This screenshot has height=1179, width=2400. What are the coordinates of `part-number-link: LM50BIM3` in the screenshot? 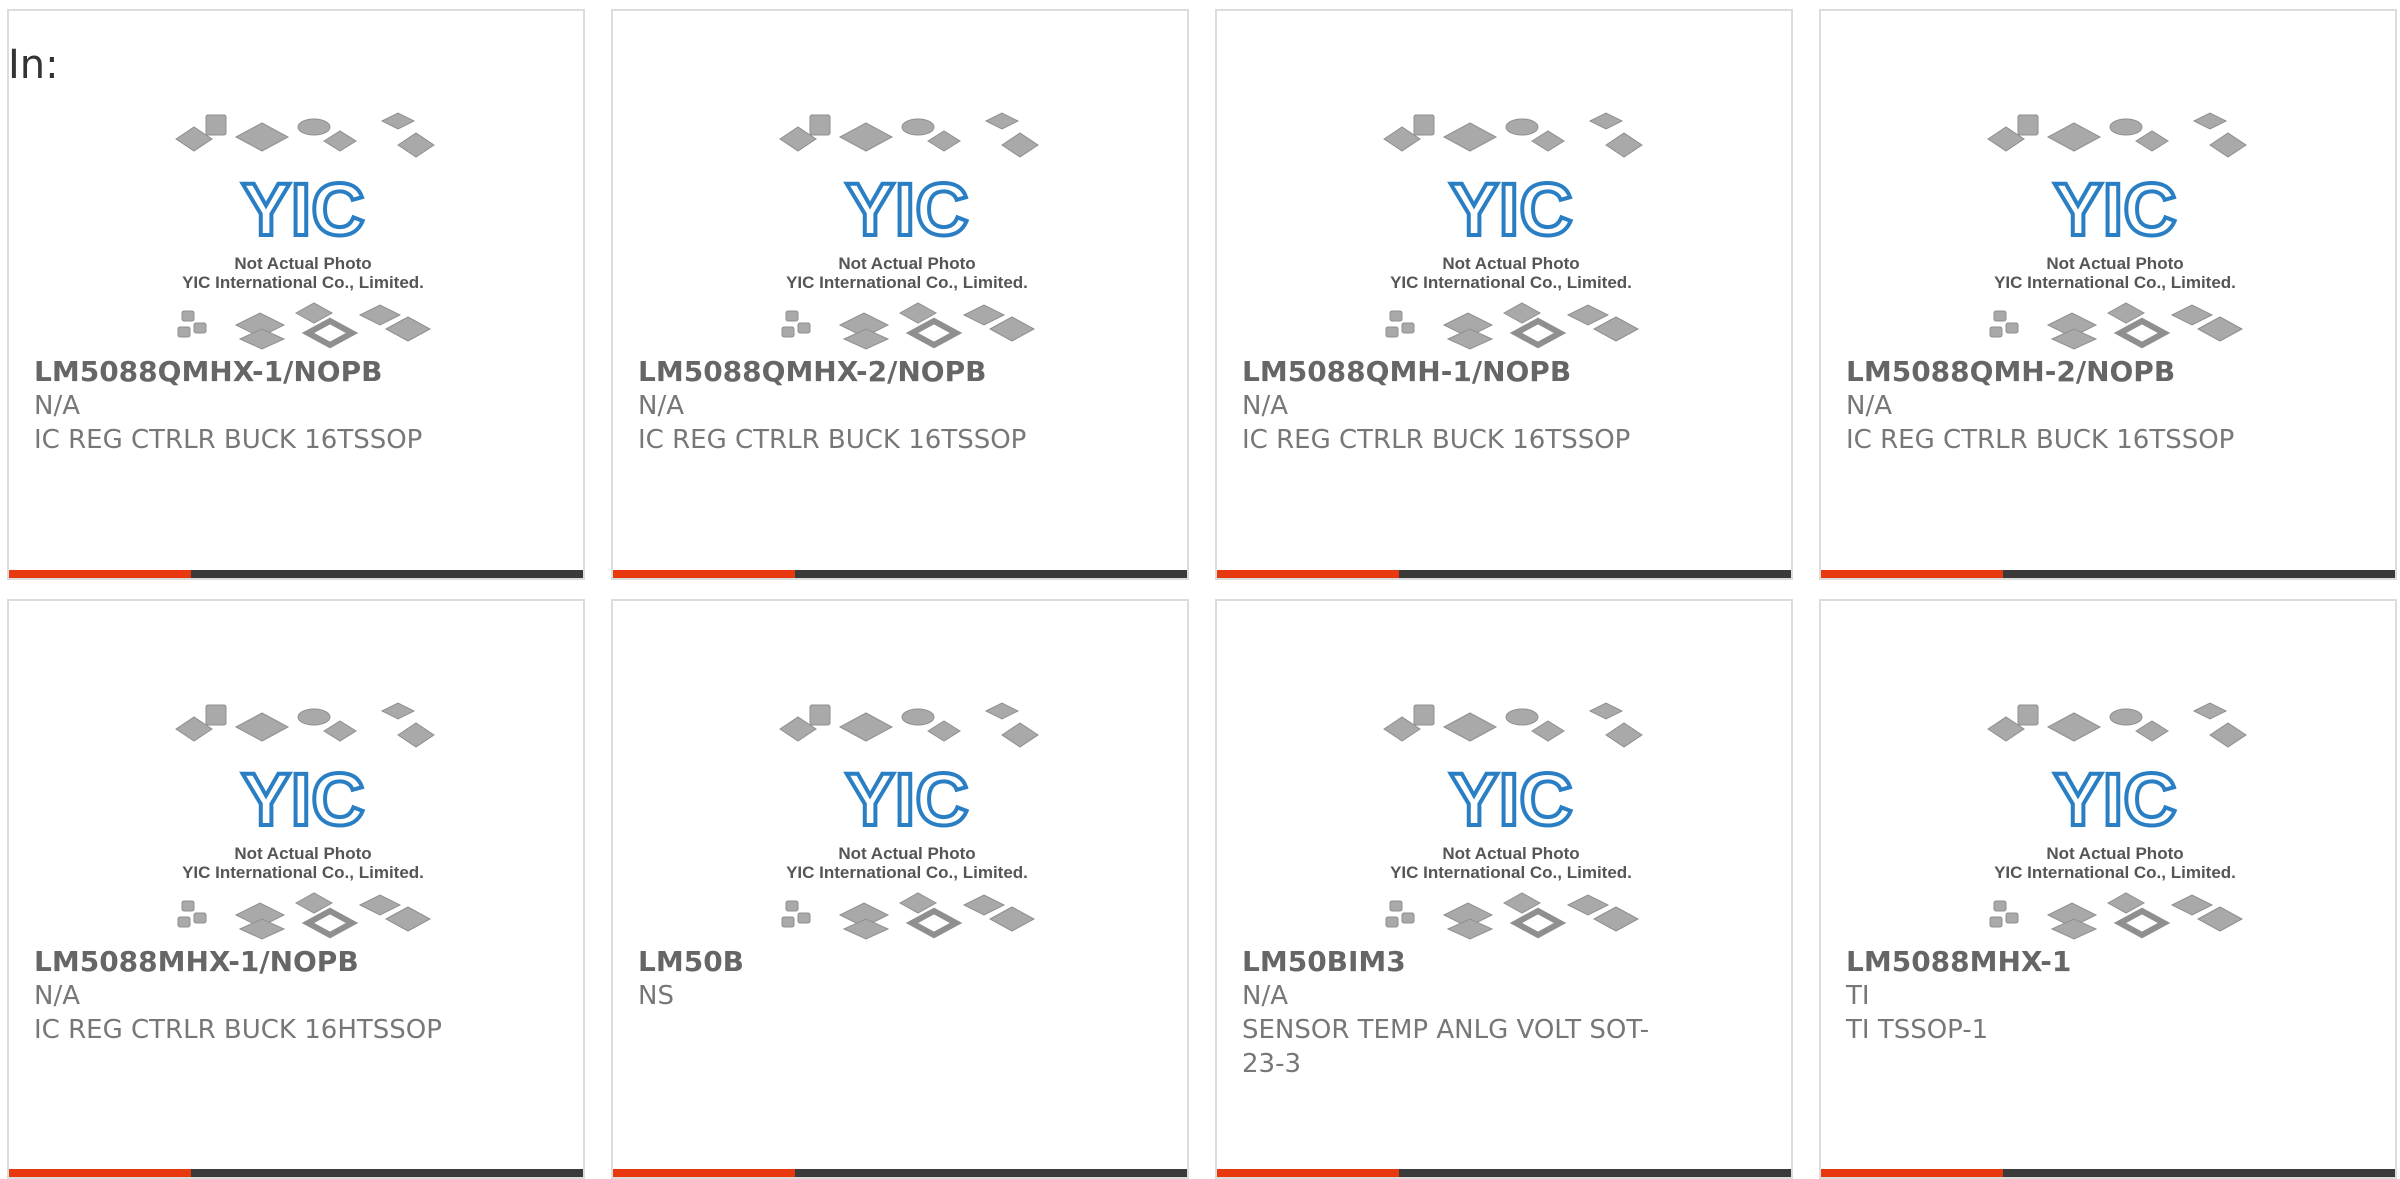 It's located at (1324, 962).